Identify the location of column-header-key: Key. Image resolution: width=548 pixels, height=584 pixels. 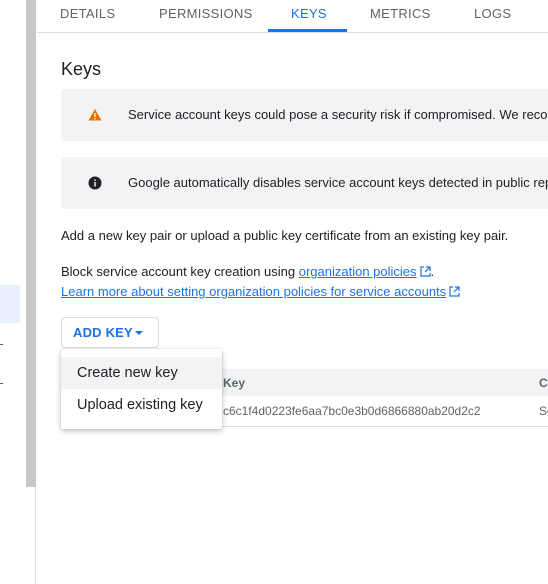
(234, 383).